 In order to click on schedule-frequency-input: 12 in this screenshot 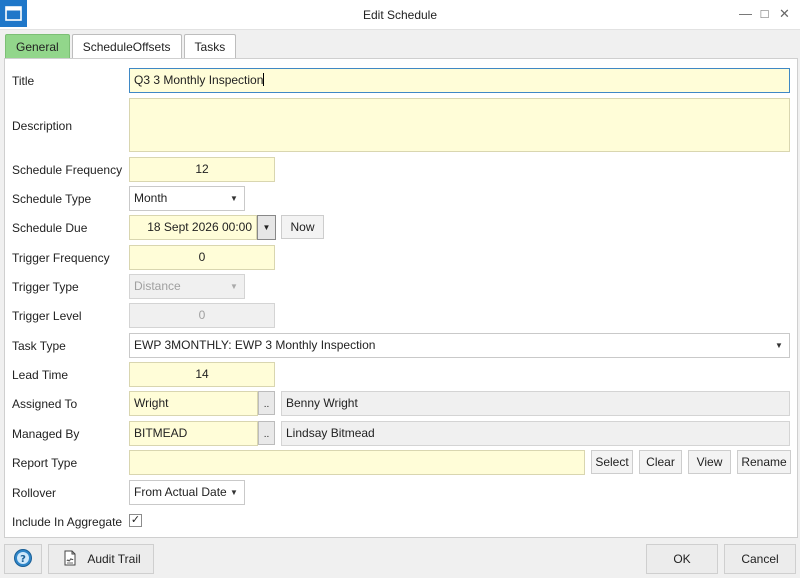, I will do `click(202, 169)`.